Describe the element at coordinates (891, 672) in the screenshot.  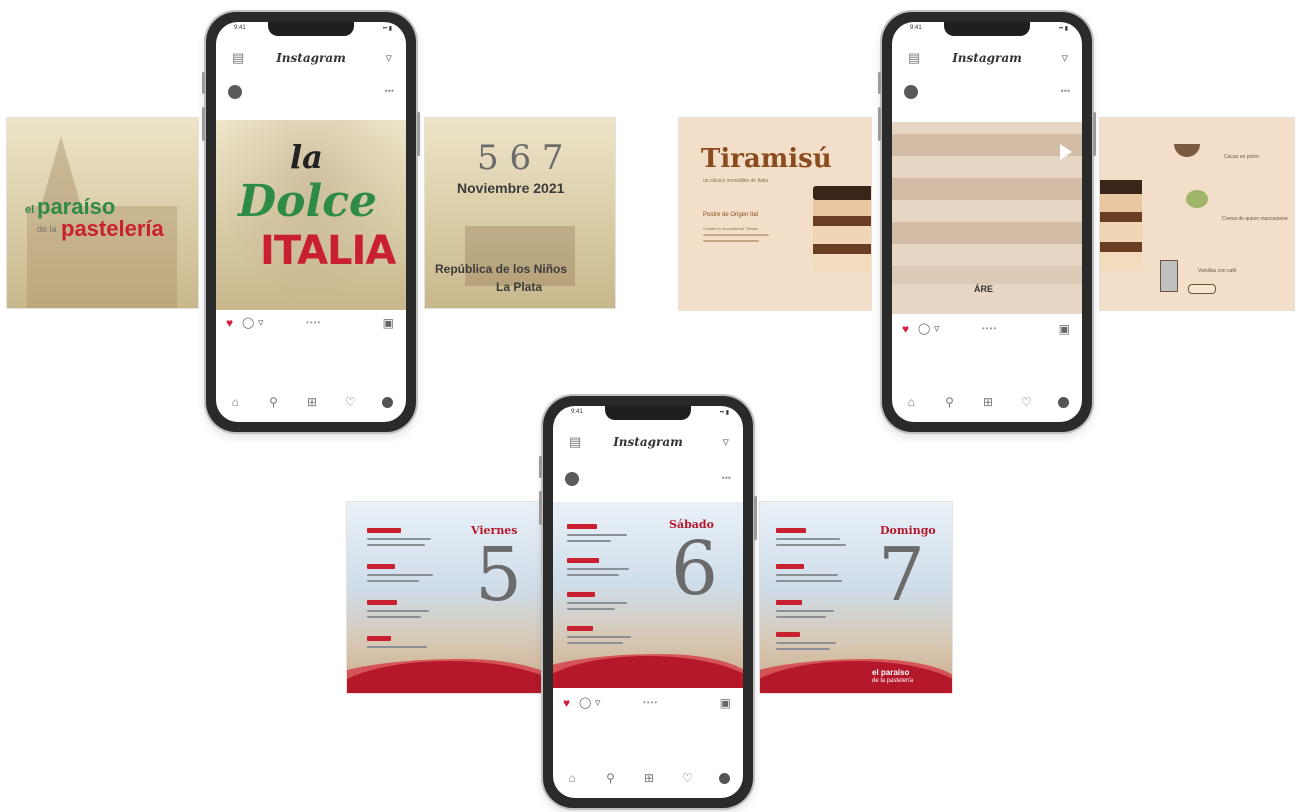
I see `paraiso-logo-small: el paraíso` at that location.